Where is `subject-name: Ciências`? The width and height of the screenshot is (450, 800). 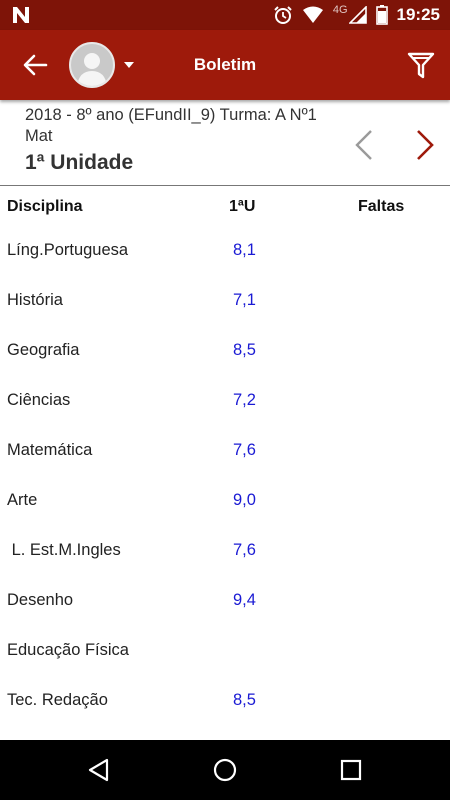 subject-name: Ciências is located at coordinates (39, 400).